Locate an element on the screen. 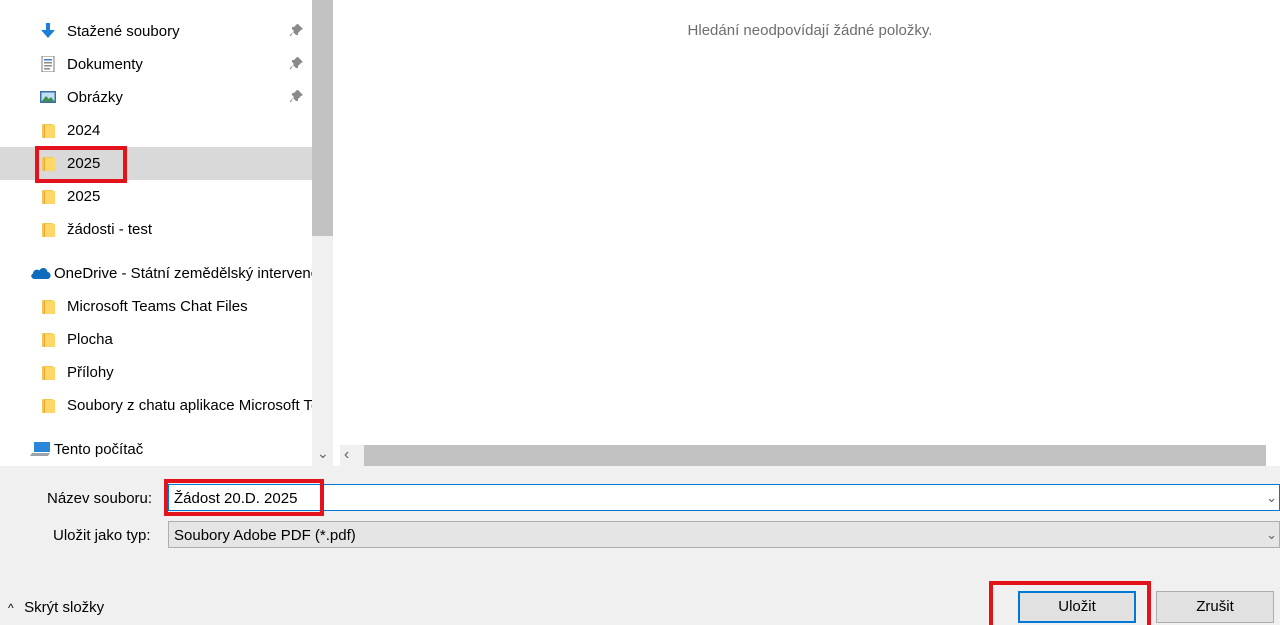  cancel-button: Zrušit is located at coordinates (1215, 607).